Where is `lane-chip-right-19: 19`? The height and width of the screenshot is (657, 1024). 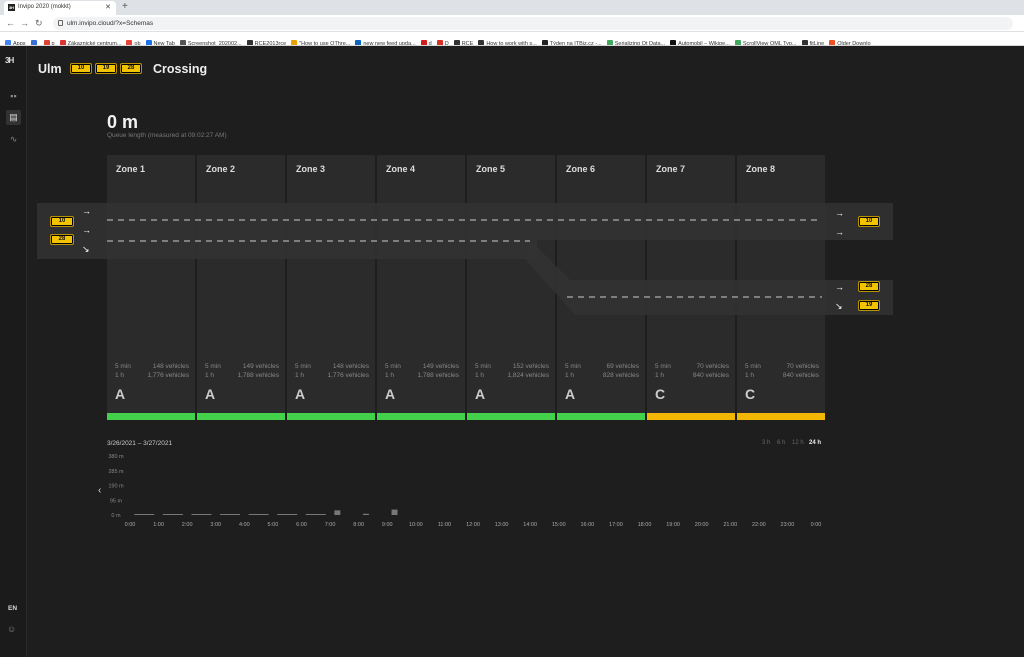 lane-chip-right-19: 19 is located at coordinates (869, 305).